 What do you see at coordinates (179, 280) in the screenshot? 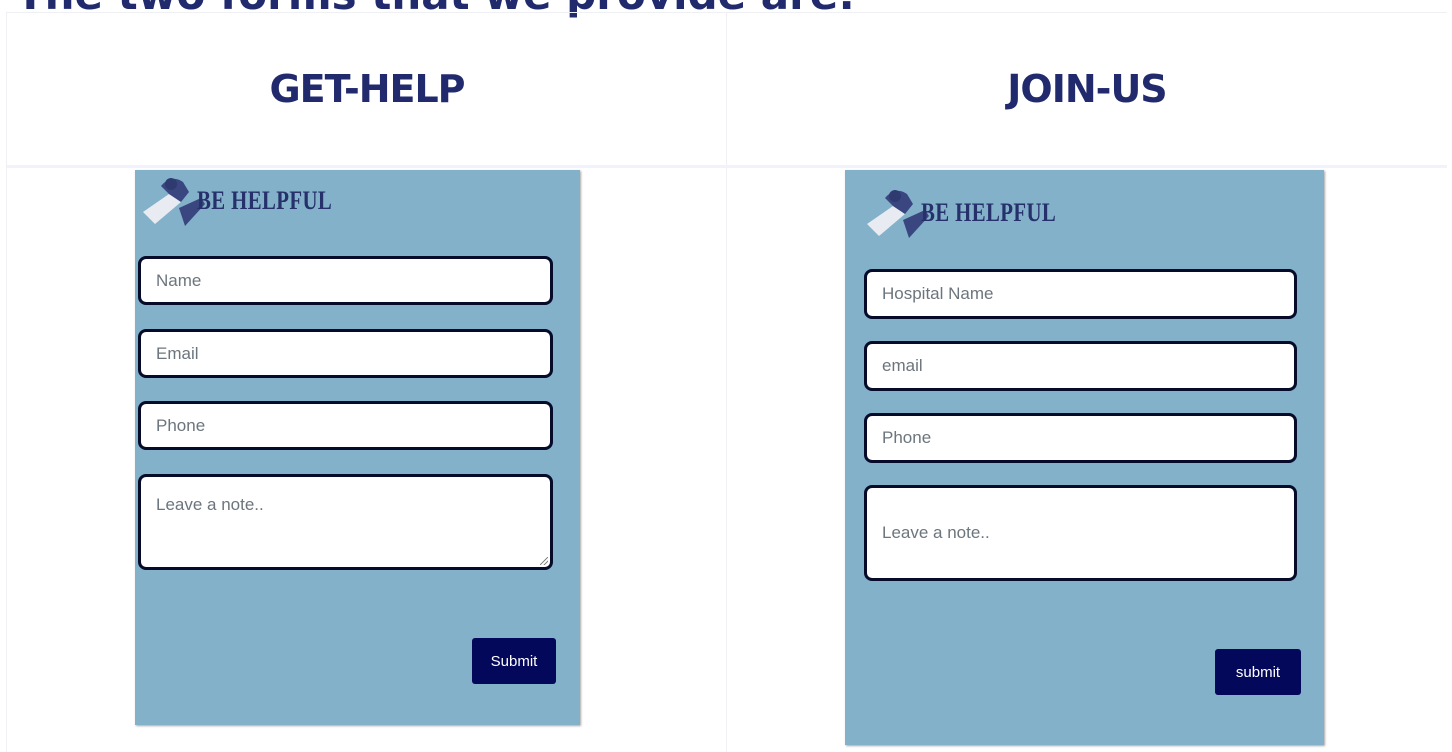
I see `name-placeholder: Name` at bounding box center [179, 280].